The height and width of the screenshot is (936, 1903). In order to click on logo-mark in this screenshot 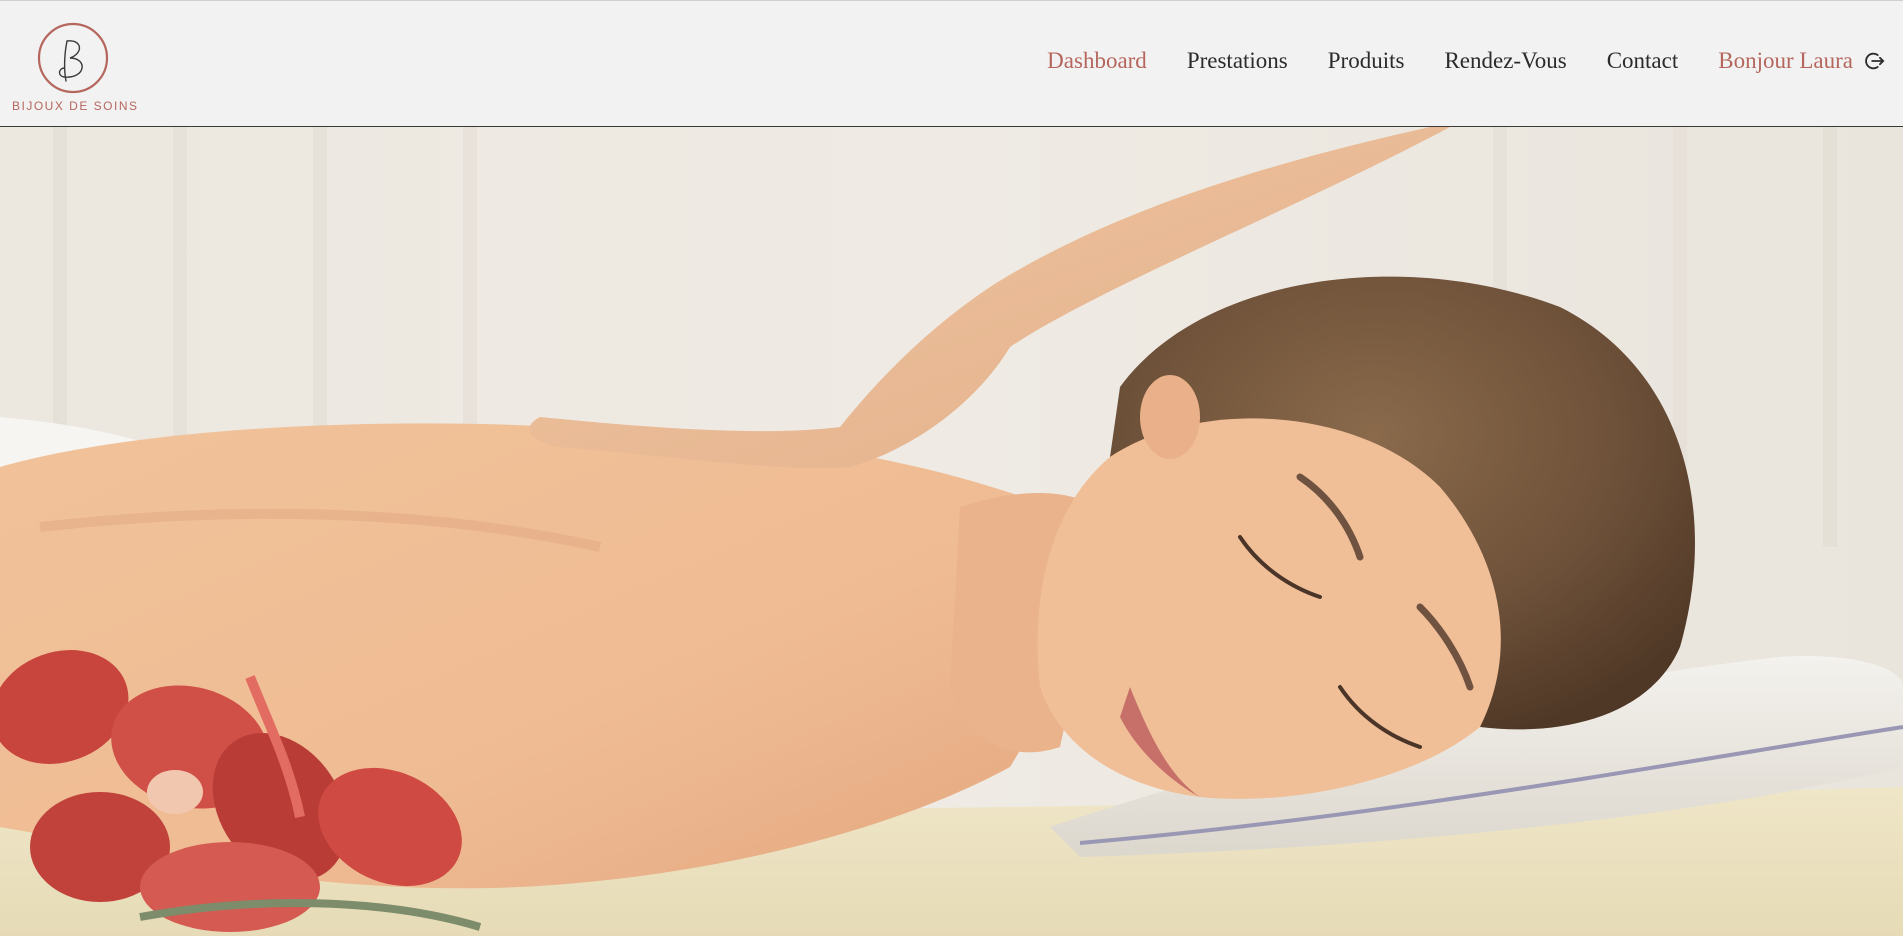, I will do `click(73, 58)`.